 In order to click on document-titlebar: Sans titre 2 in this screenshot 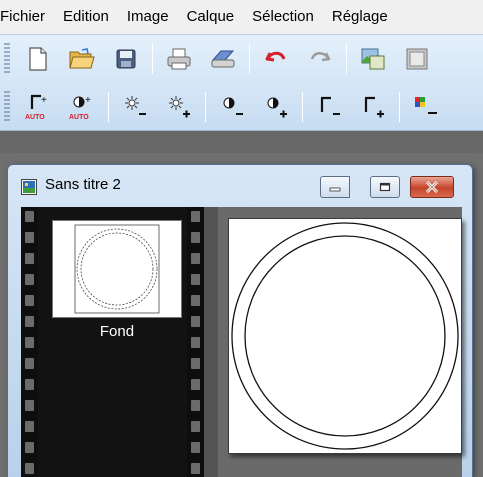, I will do `click(240, 186)`.